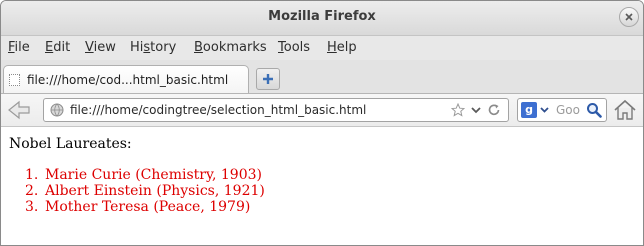 This screenshot has width=644, height=246. What do you see at coordinates (32, 191) in the screenshot?
I see `list-item-number: 2.` at bounding box center [32, 191].